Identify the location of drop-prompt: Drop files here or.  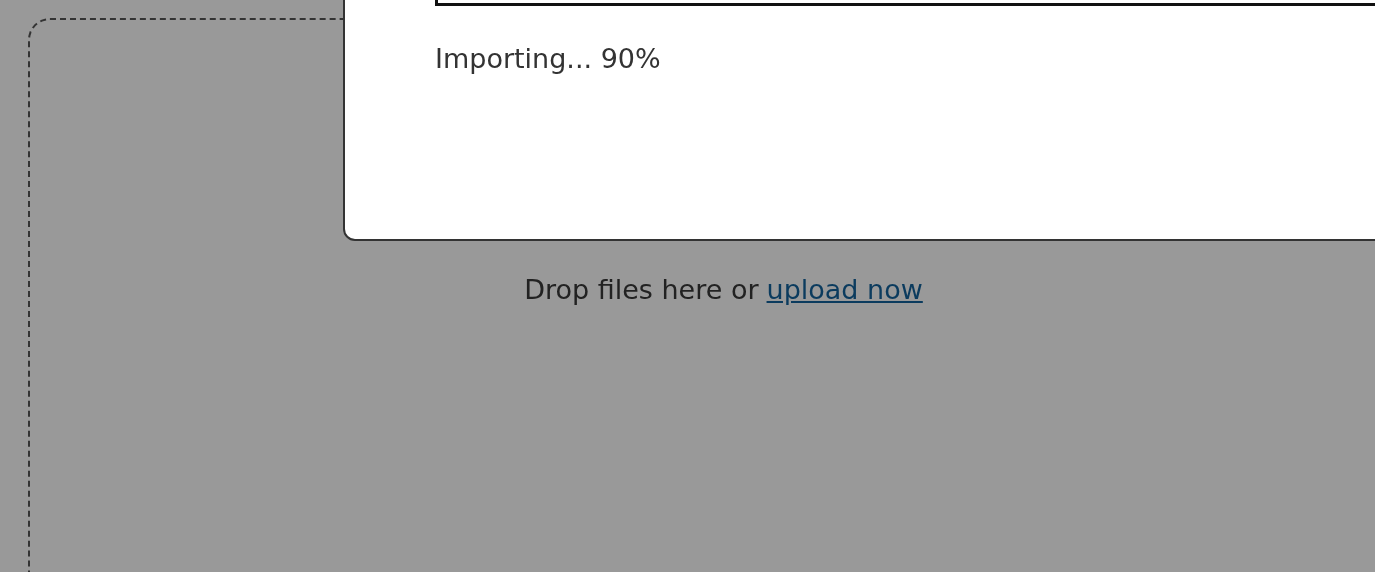
(641, 289).